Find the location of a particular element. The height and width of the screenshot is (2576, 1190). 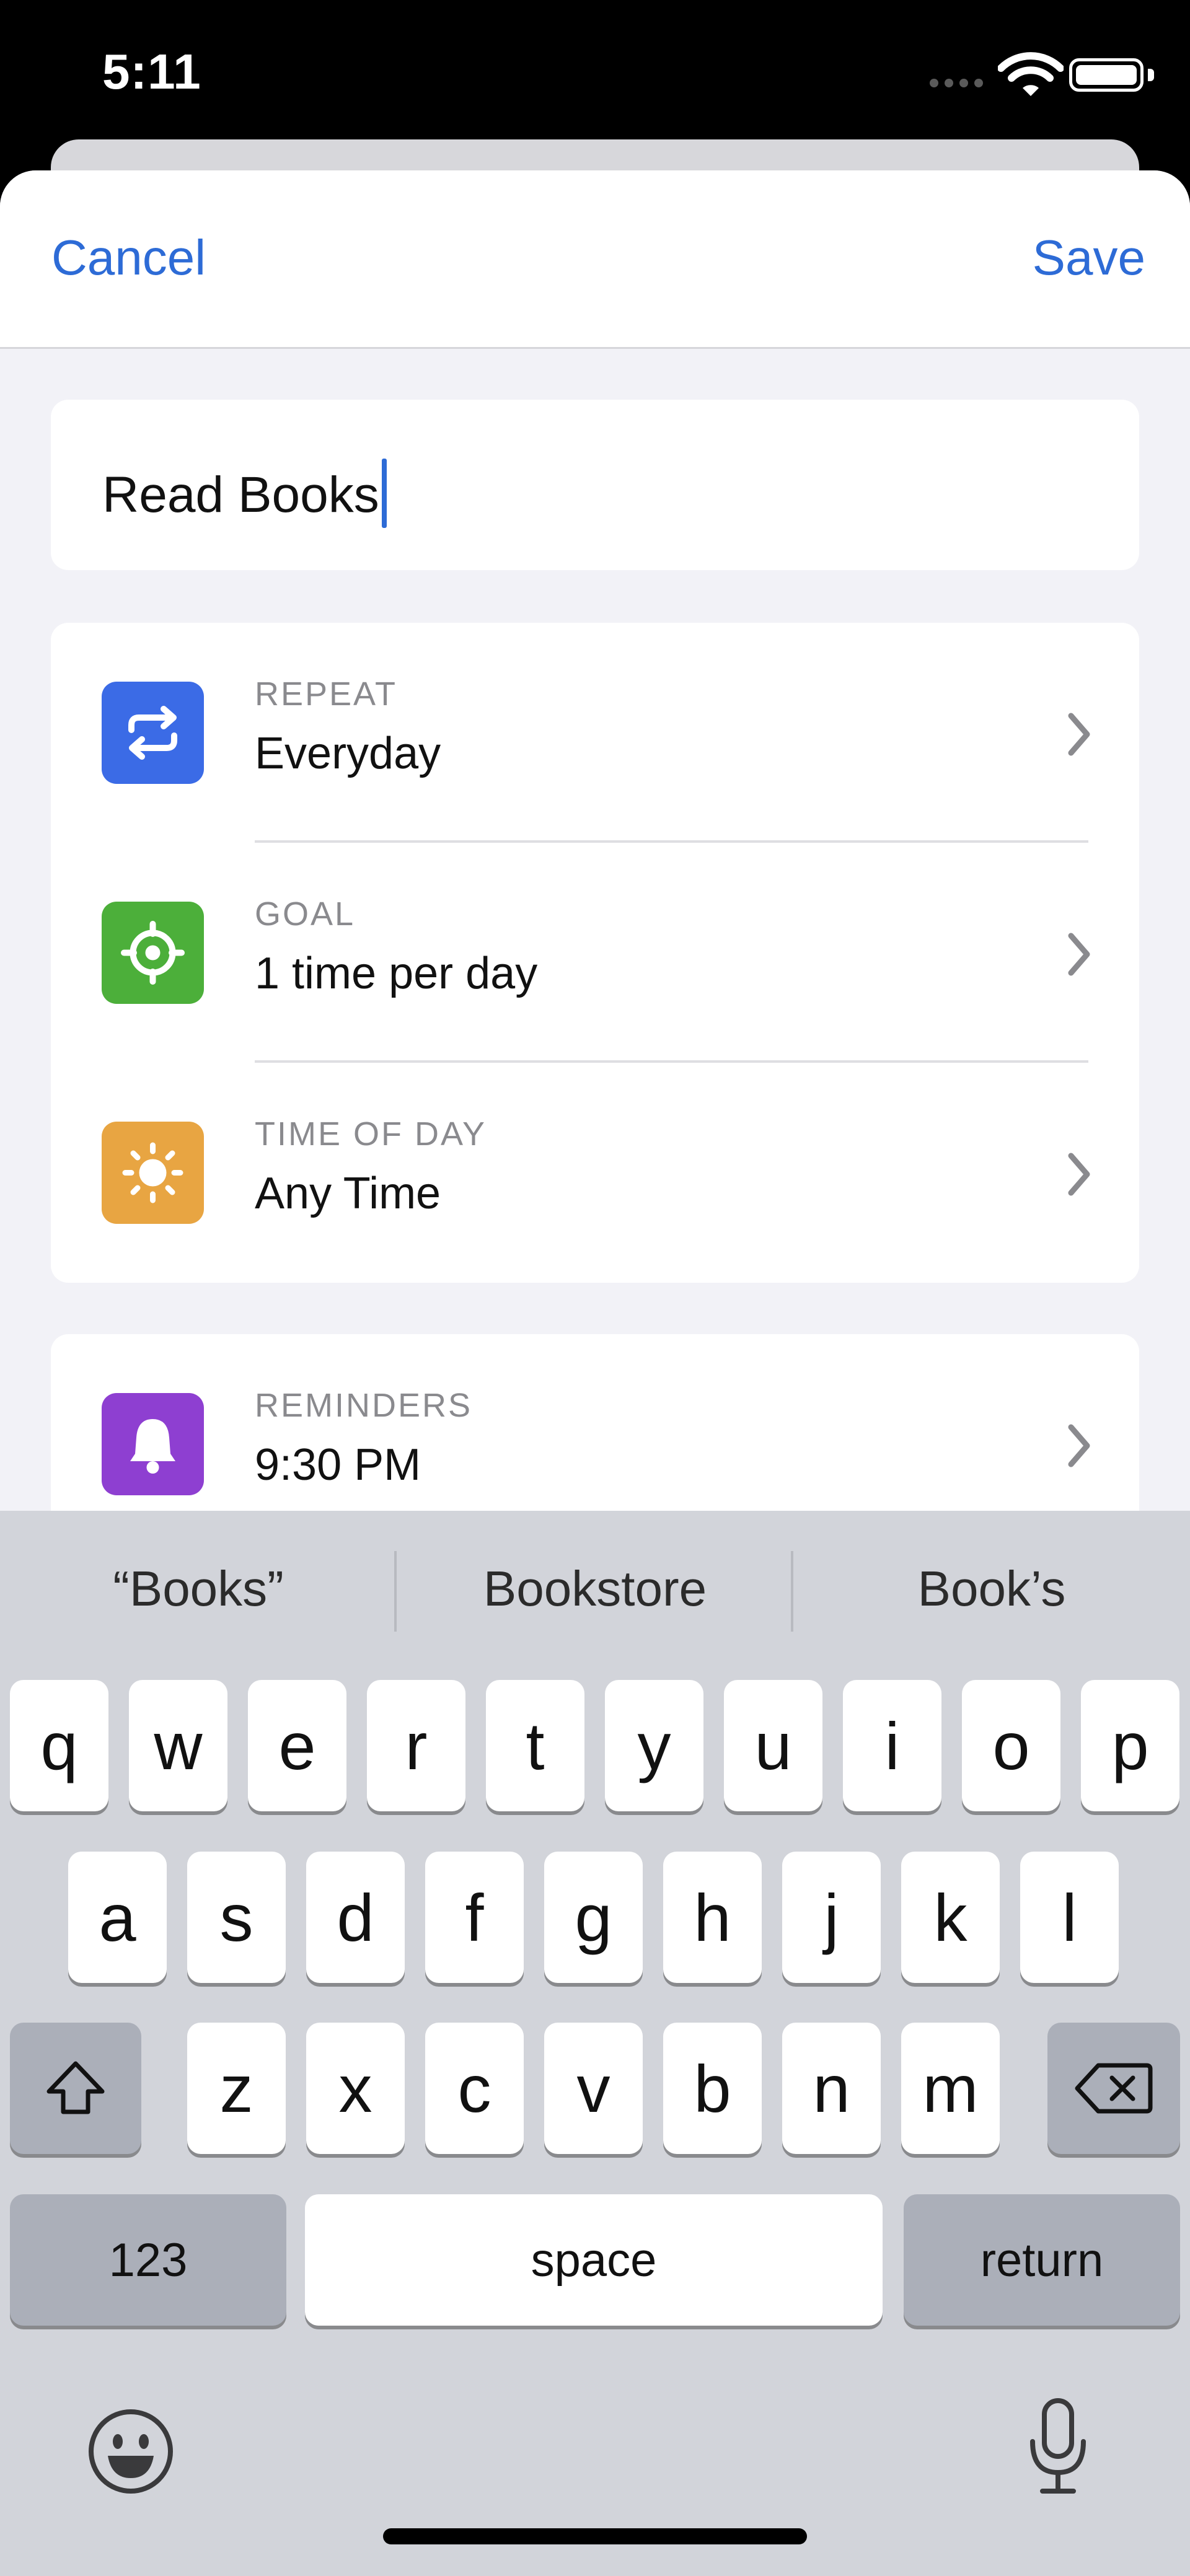

repeat-value: Everyday is located at coordinates (348, 753).